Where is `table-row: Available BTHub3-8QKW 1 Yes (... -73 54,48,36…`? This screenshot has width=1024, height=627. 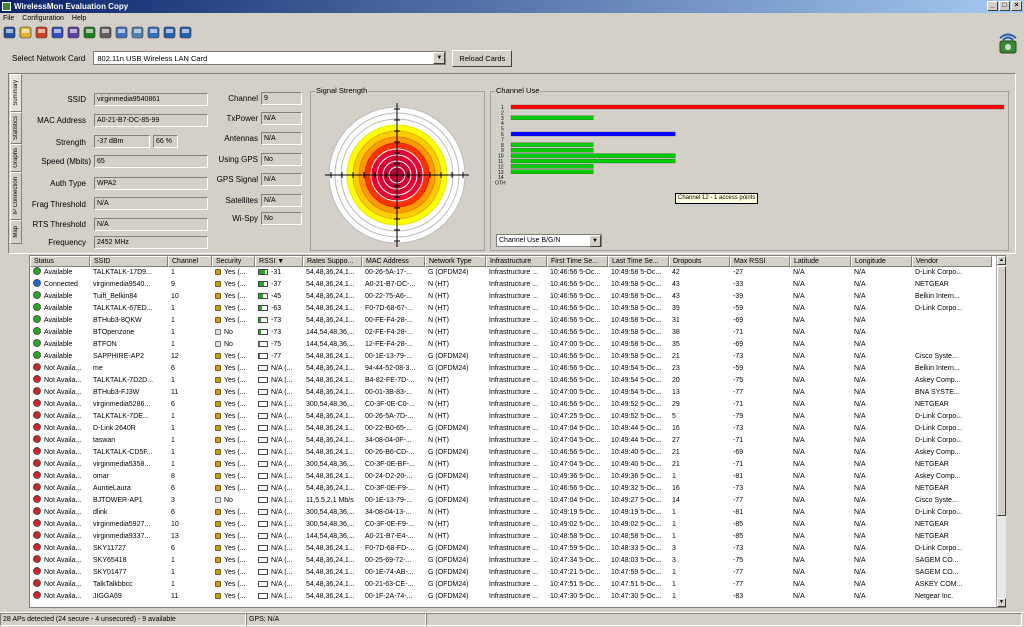
table-row: Available BTHub3-8QKW 1 Yes (... -73 54,48,36… is located at coordinates (517, 321).